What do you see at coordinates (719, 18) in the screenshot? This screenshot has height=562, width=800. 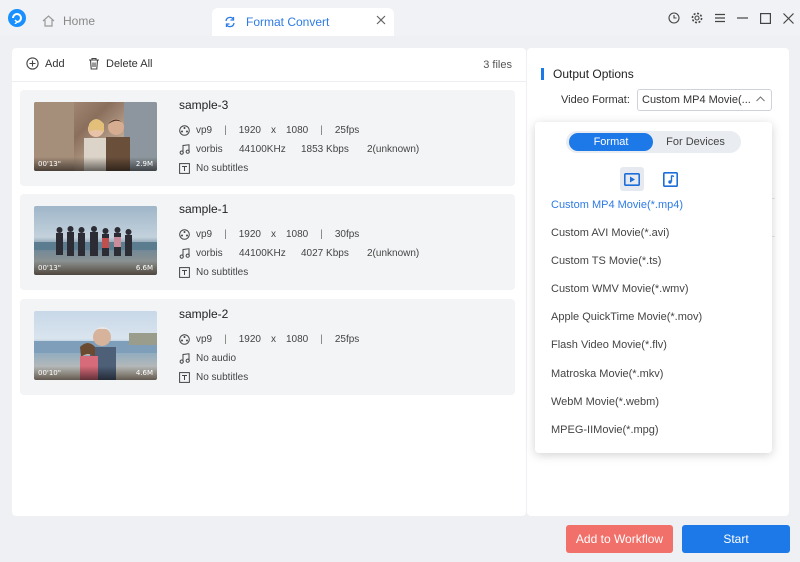 I see `menu-icon` at bounding box center [719, 18].